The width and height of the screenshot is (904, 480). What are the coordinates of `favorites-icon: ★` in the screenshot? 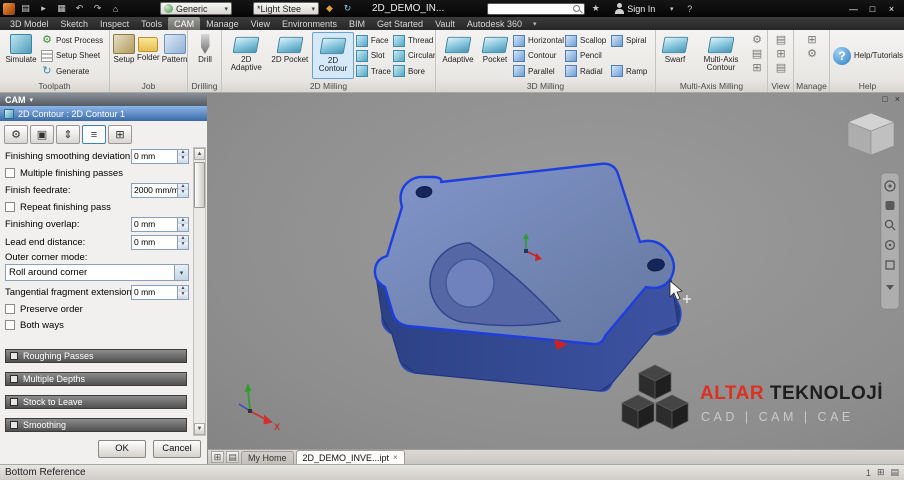 It's located at (595, 8).